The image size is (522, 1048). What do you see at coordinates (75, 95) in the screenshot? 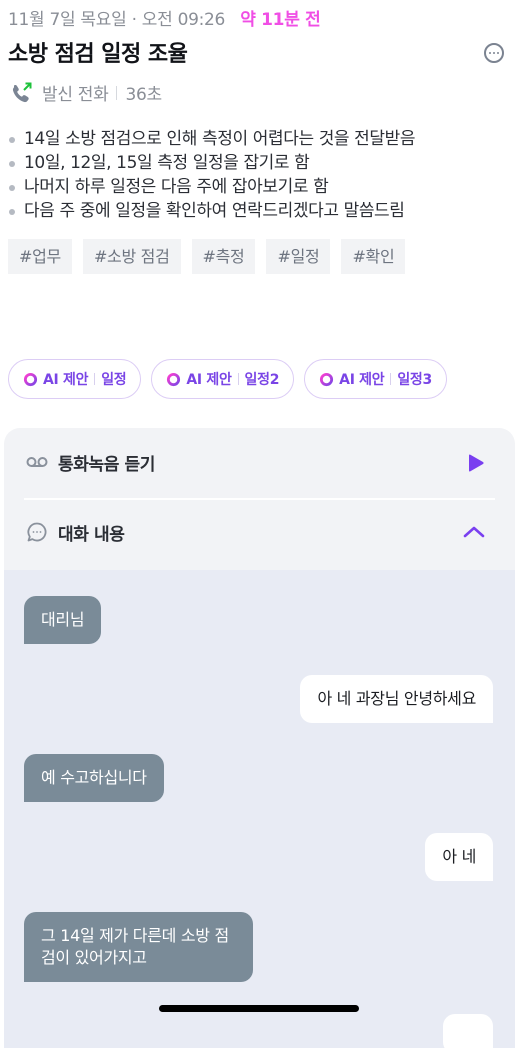
I see `call-type: 발신 전화` at bounding box center [75, 95].